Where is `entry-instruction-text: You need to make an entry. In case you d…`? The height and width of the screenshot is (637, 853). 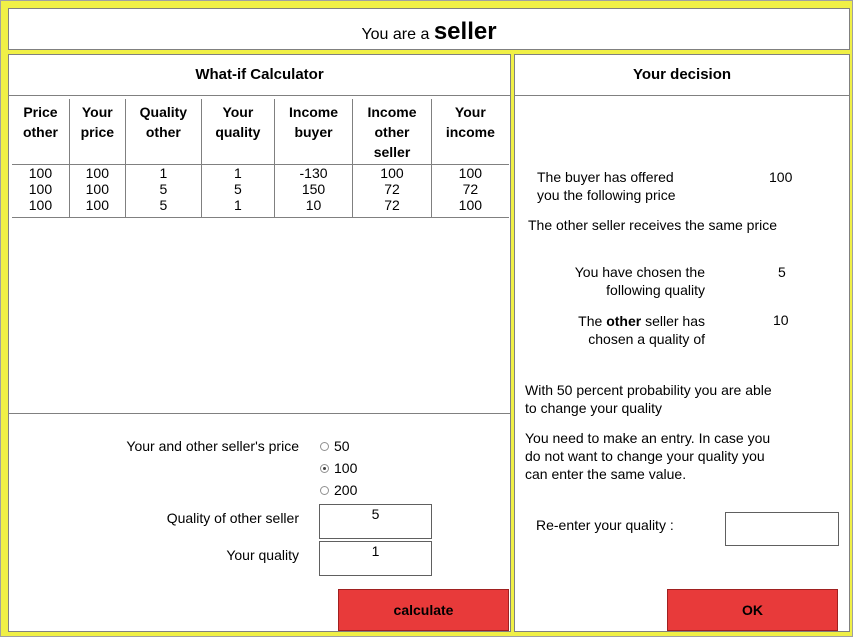
entry-instruction-text: You need to make an entry. In case you d… is located at coordinates (648, 456).